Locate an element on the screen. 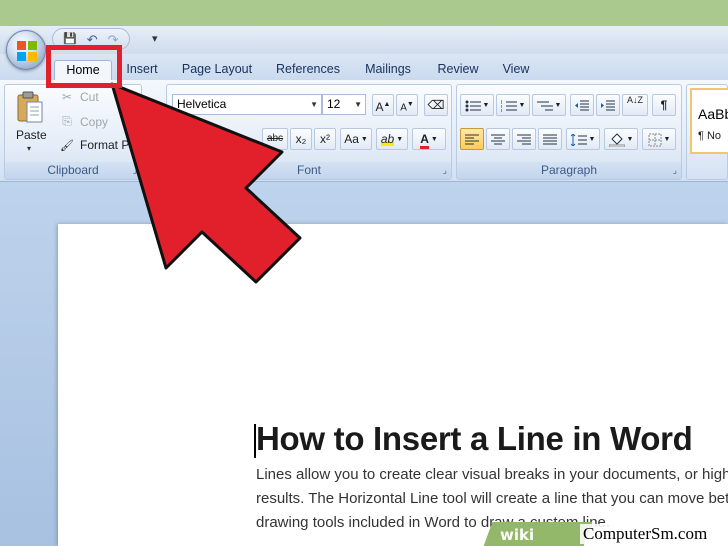 This screenshot has width=728, height=546. decrease-indent-icon is located at coordinates (582, 105).